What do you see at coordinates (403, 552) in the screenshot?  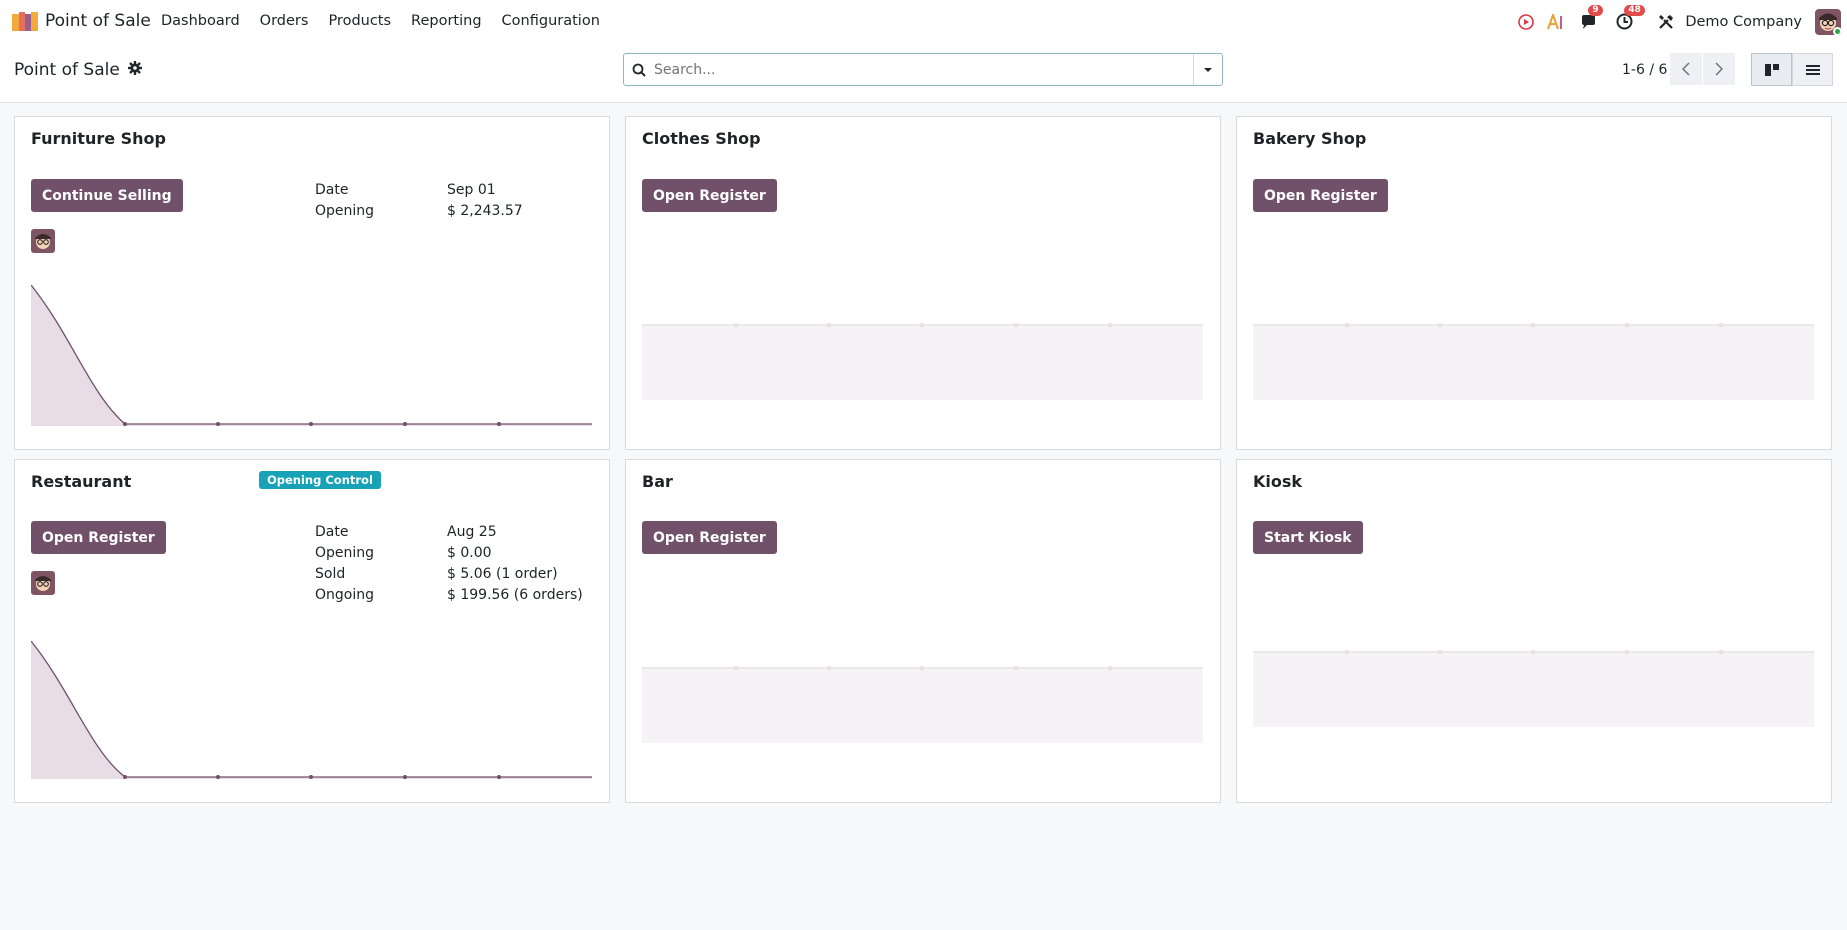 I see `info-row-opening: Opening $ 0.00` at bounding box center [403, 552].